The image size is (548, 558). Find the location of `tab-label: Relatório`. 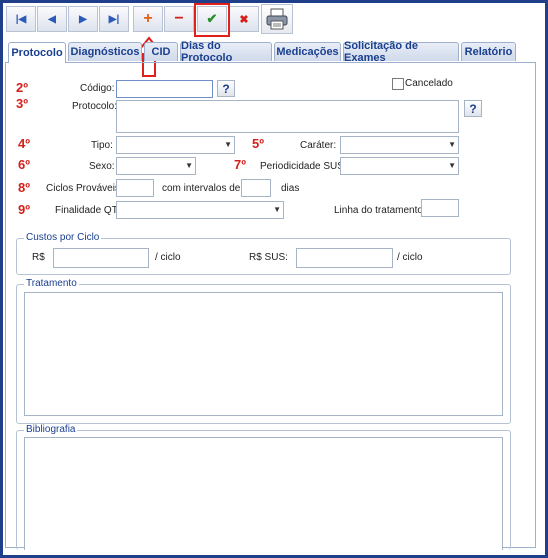

tab-label: Relatório is located at coordinates (488, 52).